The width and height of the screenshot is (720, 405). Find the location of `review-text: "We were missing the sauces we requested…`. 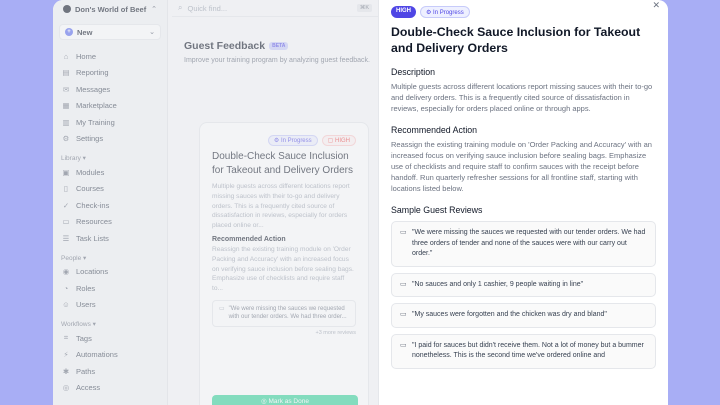

review-text: "We were missing the sauces we requested… is located at coordinates (529, 243).